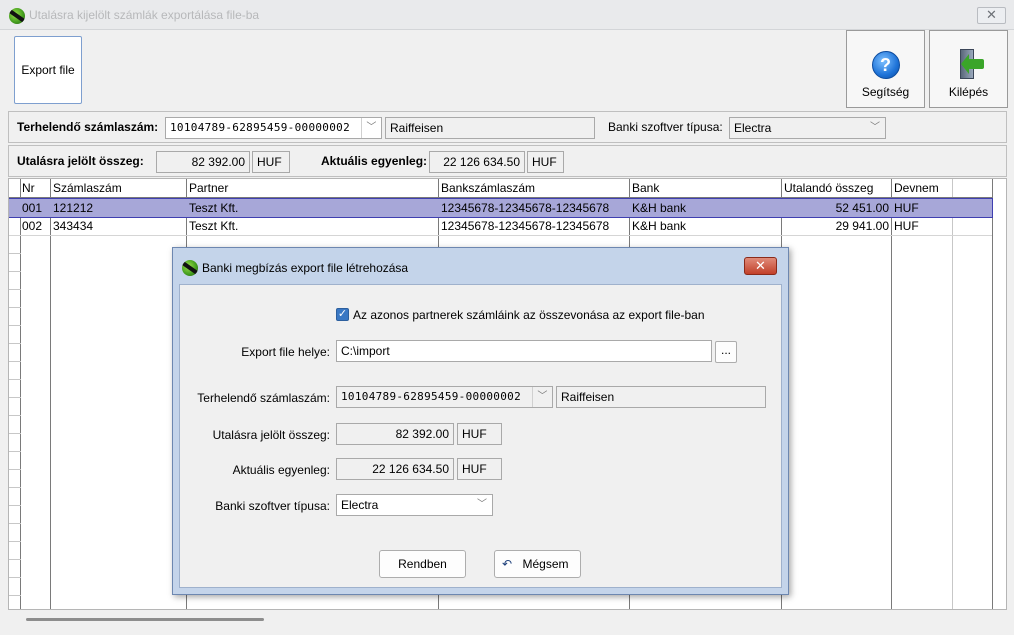  Describe the element at coordinates (414, 505) in the screenshot. I see `dialog-software-select: Electra ﹀` at that location.